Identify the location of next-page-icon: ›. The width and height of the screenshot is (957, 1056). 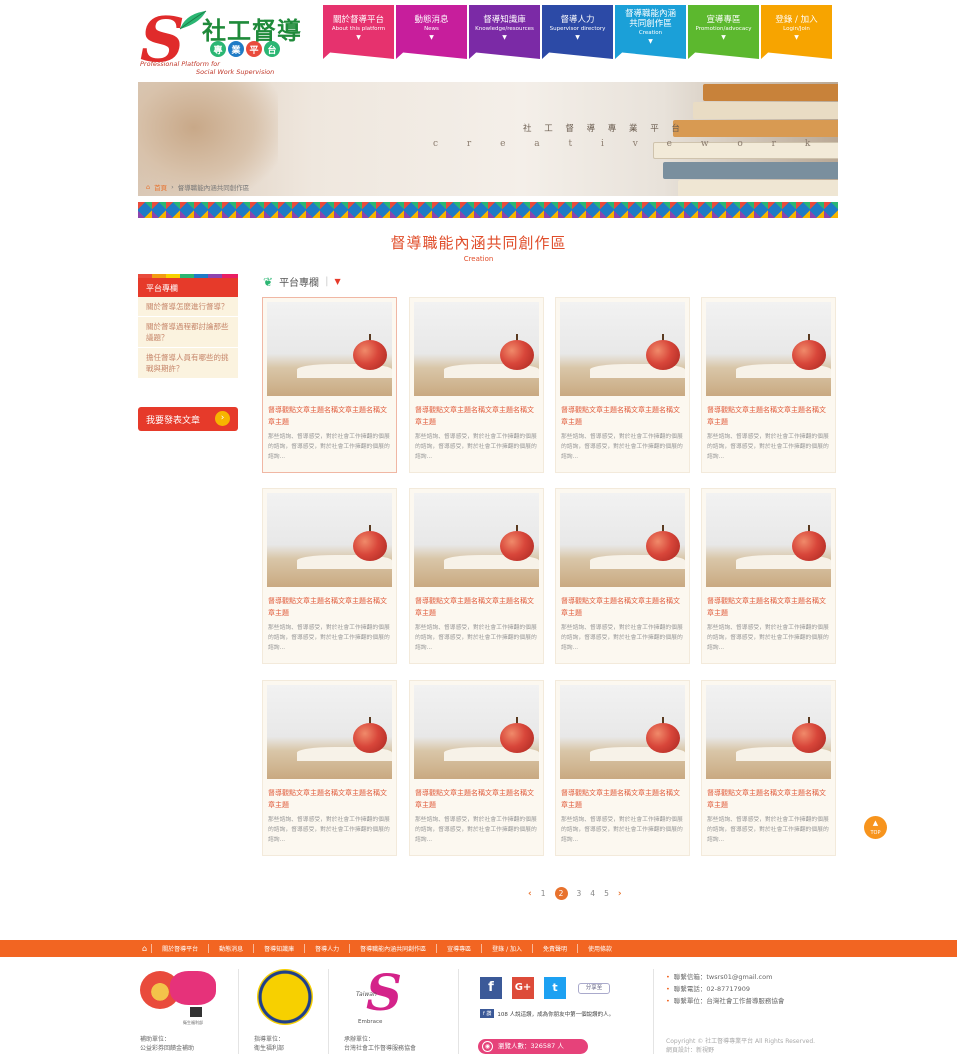
(620, 894).